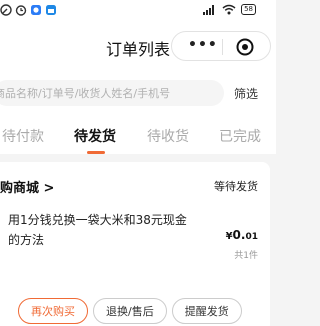 The width and height of the screenshot is (320, 326). Describe the element at coordinates (107, 93) in the screenshot. I see `search-input` at that location.